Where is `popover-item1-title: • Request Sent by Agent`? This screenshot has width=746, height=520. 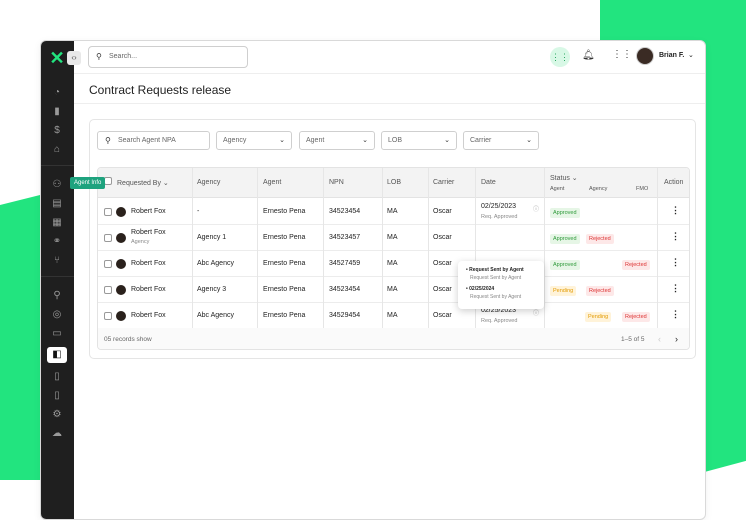 popover-item1-title: • Request Sent by Agent is located at coordinates (495, 270).